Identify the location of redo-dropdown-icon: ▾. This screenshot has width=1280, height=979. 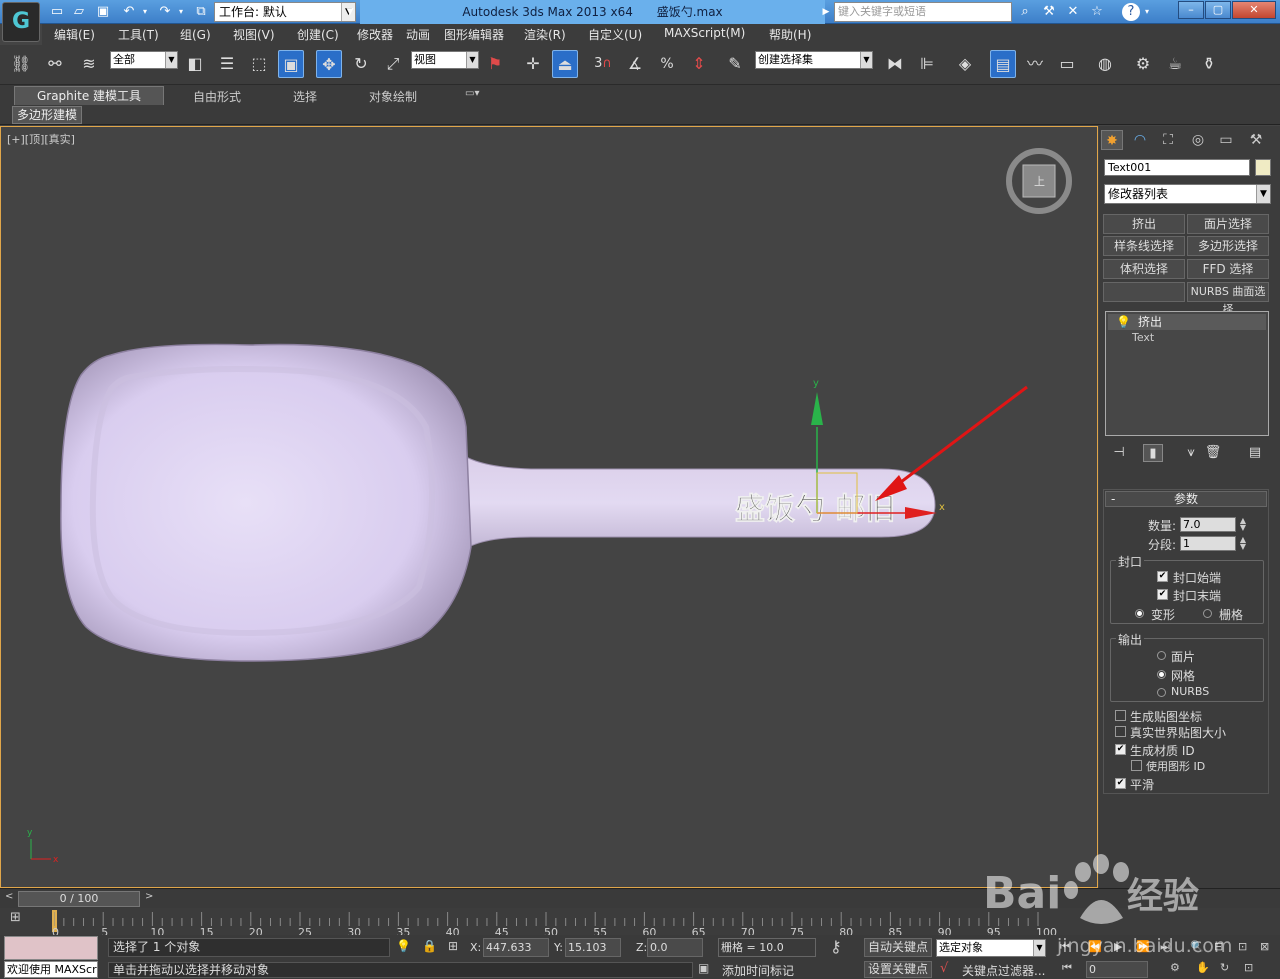
(181, 12).